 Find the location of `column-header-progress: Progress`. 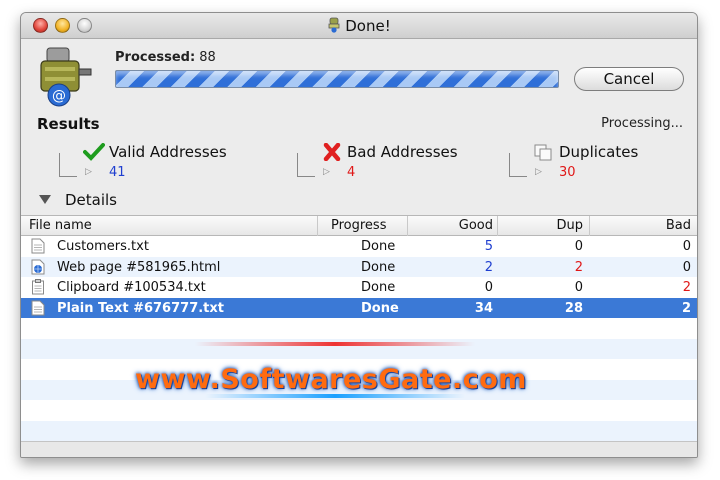

column-header-progress: Progress is located at coordinates (358, 225).